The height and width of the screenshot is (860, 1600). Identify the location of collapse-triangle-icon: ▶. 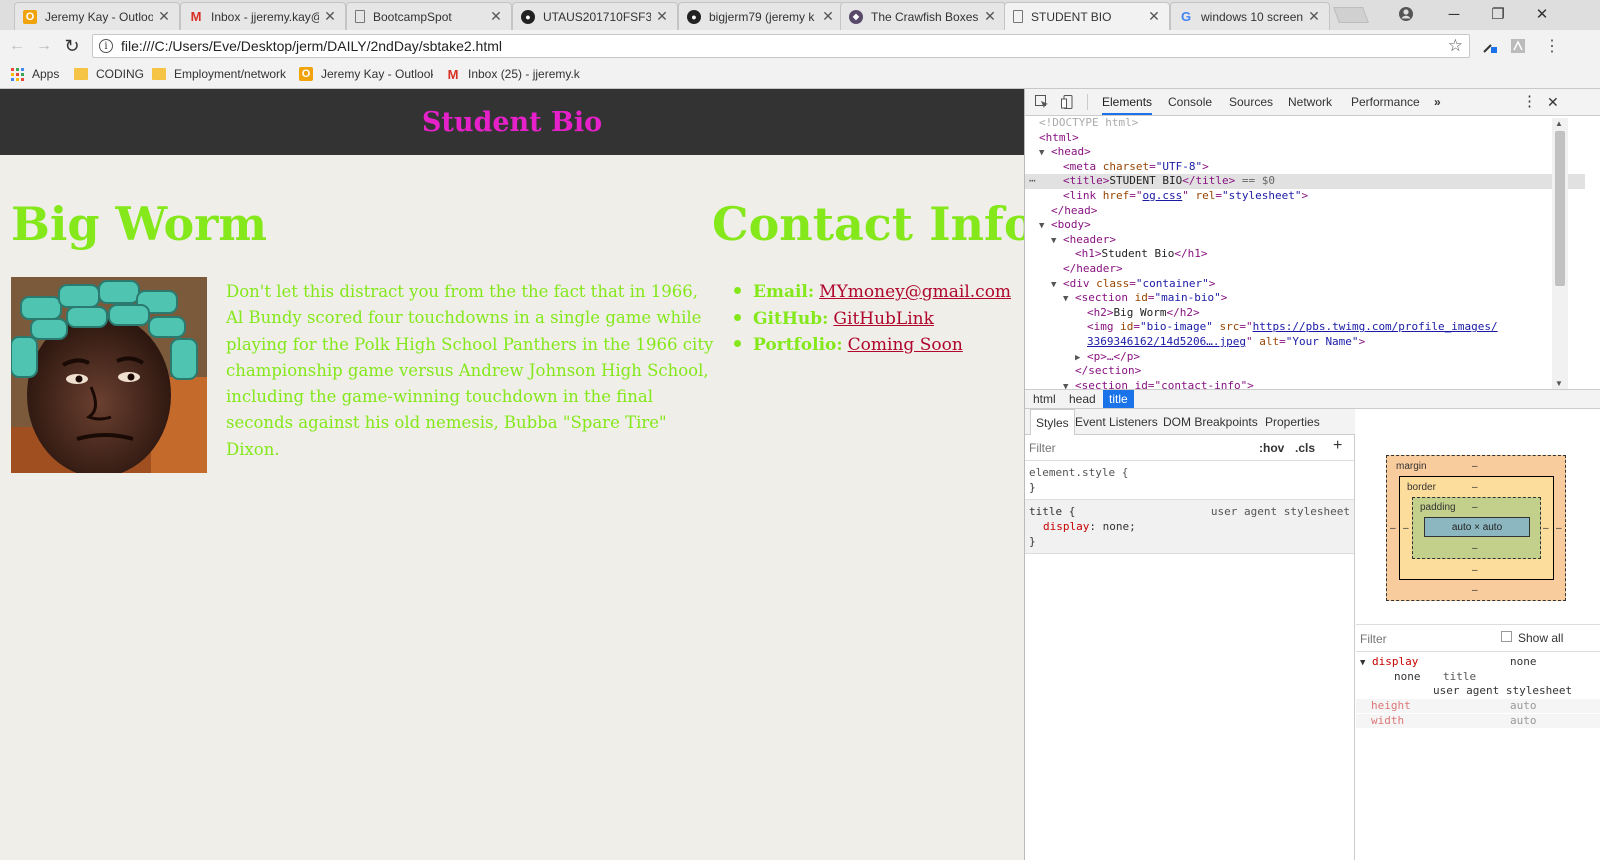
(1081, 358).